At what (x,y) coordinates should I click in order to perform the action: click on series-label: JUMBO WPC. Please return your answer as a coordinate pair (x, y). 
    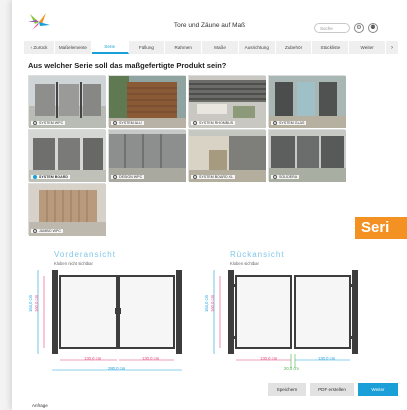
    Looking at the image, I should click on (50, 231).